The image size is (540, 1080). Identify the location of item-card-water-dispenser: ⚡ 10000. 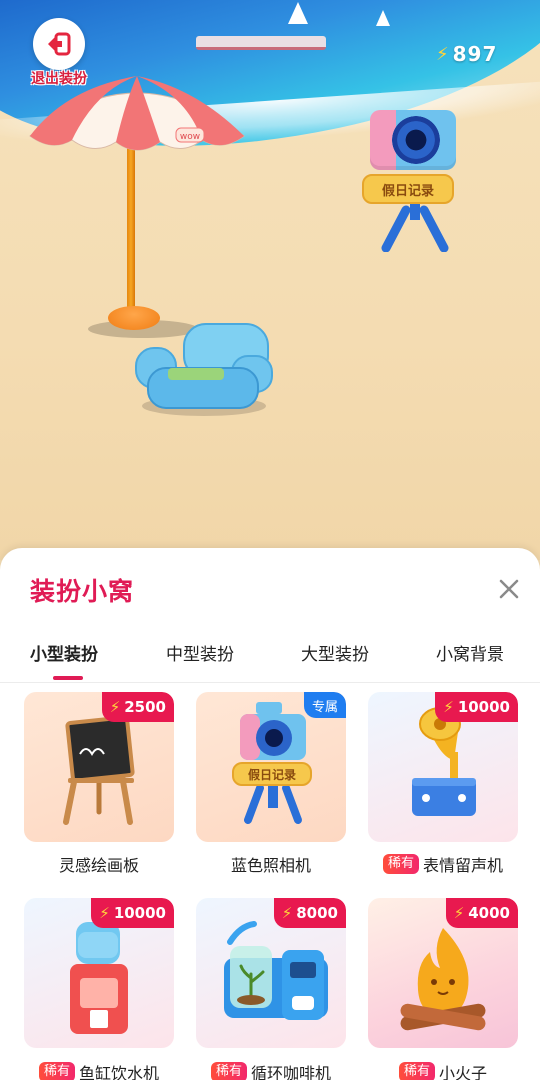
(99, 973).